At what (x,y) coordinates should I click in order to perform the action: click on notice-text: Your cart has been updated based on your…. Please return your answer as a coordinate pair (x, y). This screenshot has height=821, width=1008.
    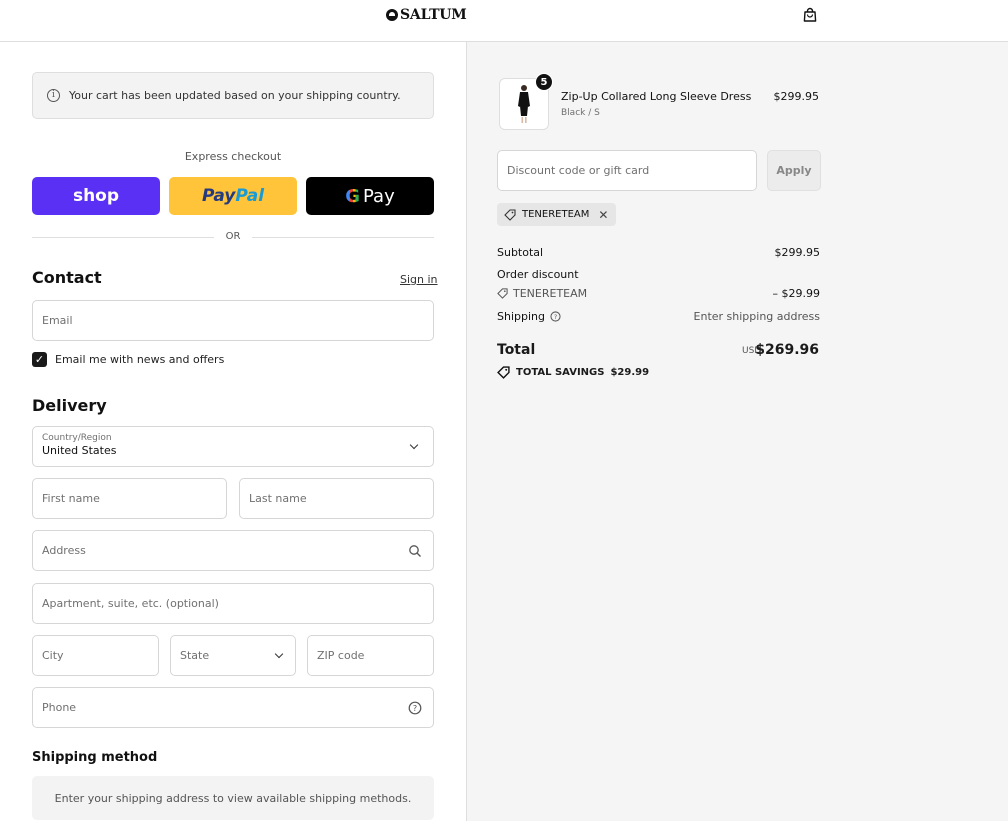
    Looking at the image, I should click on (235, 95).